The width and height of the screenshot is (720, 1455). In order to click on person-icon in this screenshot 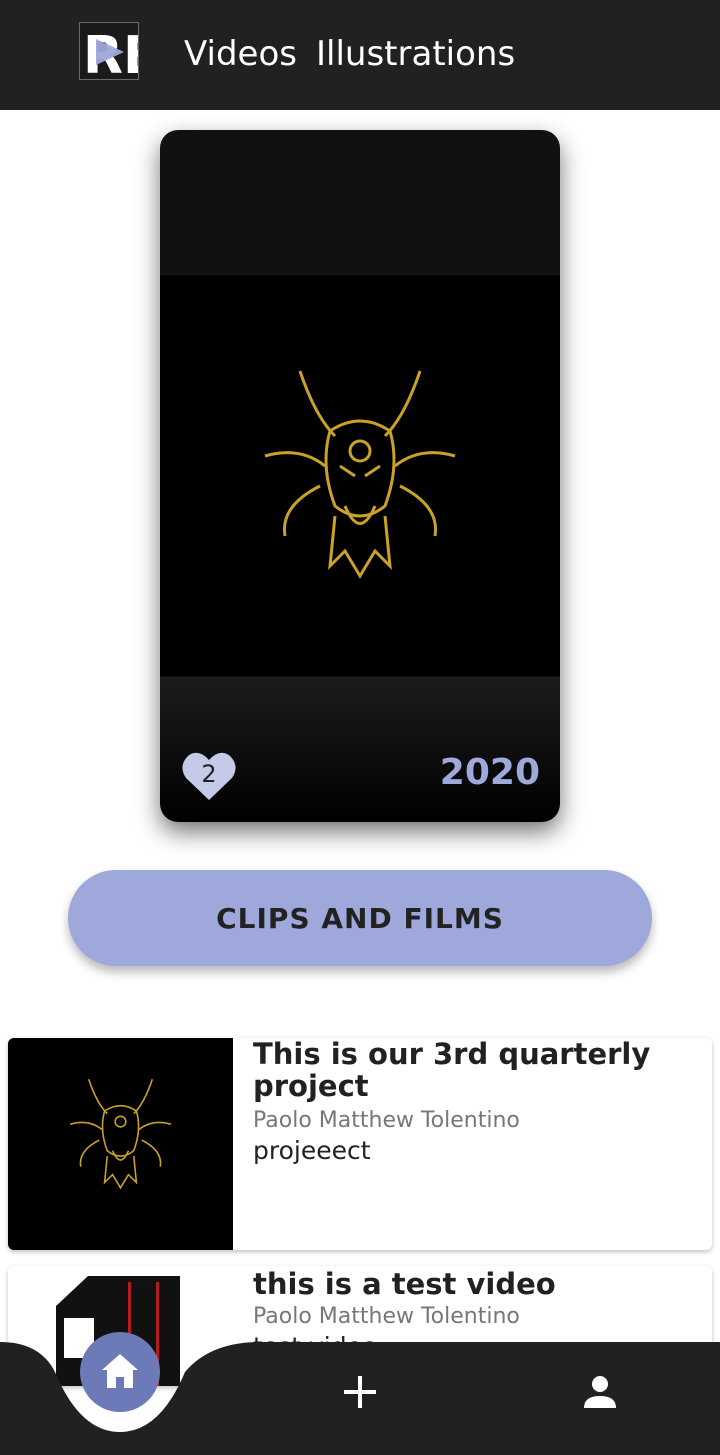, I will do `click(600, 1392)`.